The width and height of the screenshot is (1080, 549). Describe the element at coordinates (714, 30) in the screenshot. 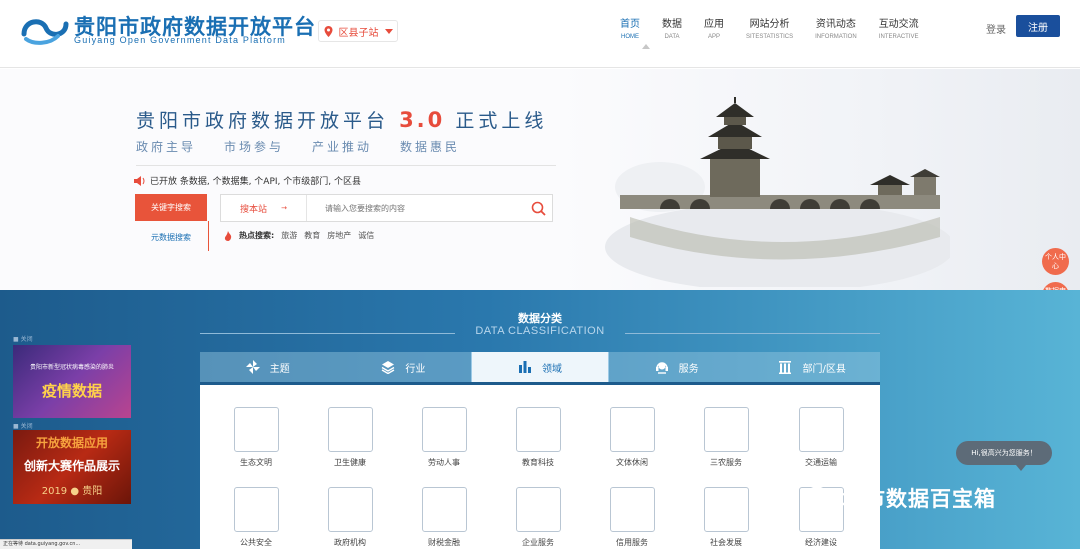

I see `nav-app: 应用 APP` at that location.